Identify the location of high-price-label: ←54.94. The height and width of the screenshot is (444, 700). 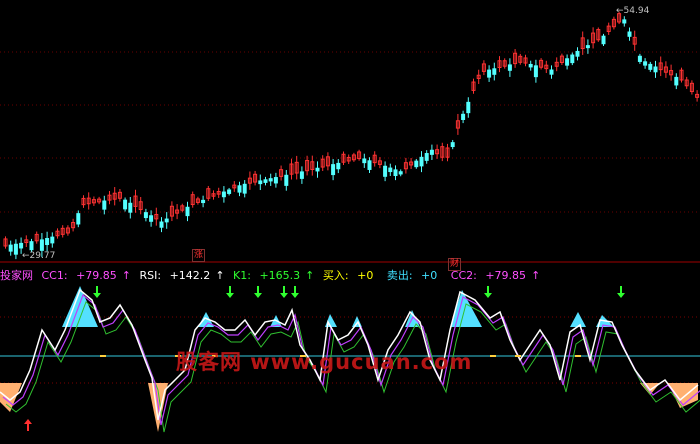
(633, 11).